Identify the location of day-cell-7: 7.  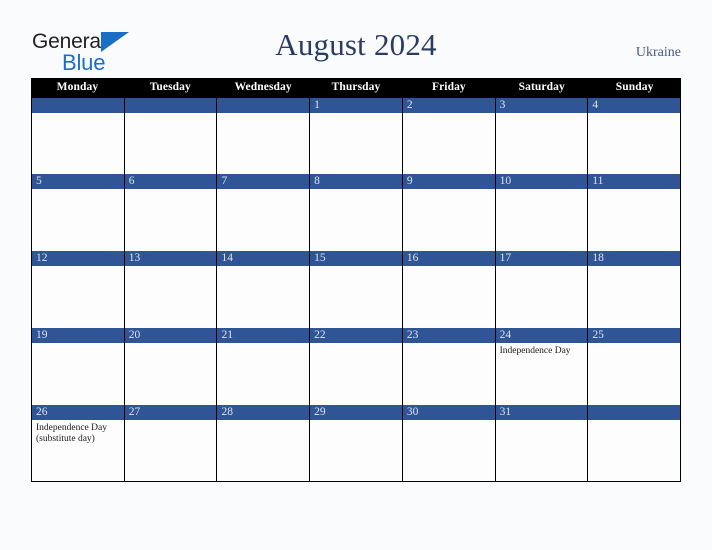
(264, 212).